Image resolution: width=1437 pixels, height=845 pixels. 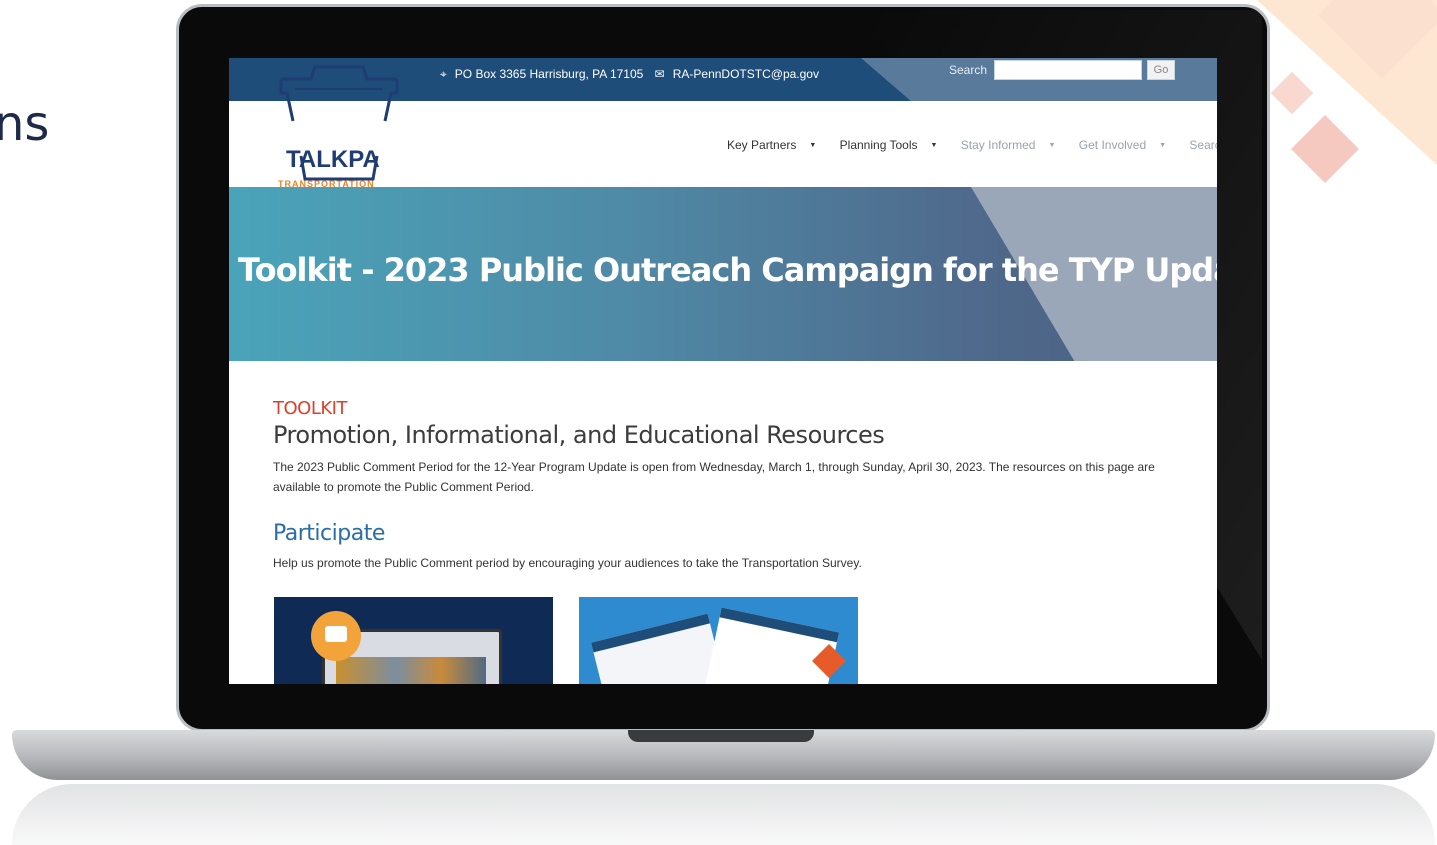 I want to click on logo-title: TALKPA, so click(x=333, y=160).